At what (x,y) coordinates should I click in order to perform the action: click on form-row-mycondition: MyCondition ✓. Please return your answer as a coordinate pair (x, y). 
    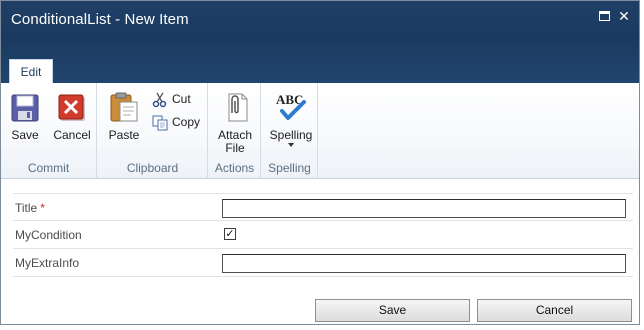
    Looking at the image, I should click on (323, 235).